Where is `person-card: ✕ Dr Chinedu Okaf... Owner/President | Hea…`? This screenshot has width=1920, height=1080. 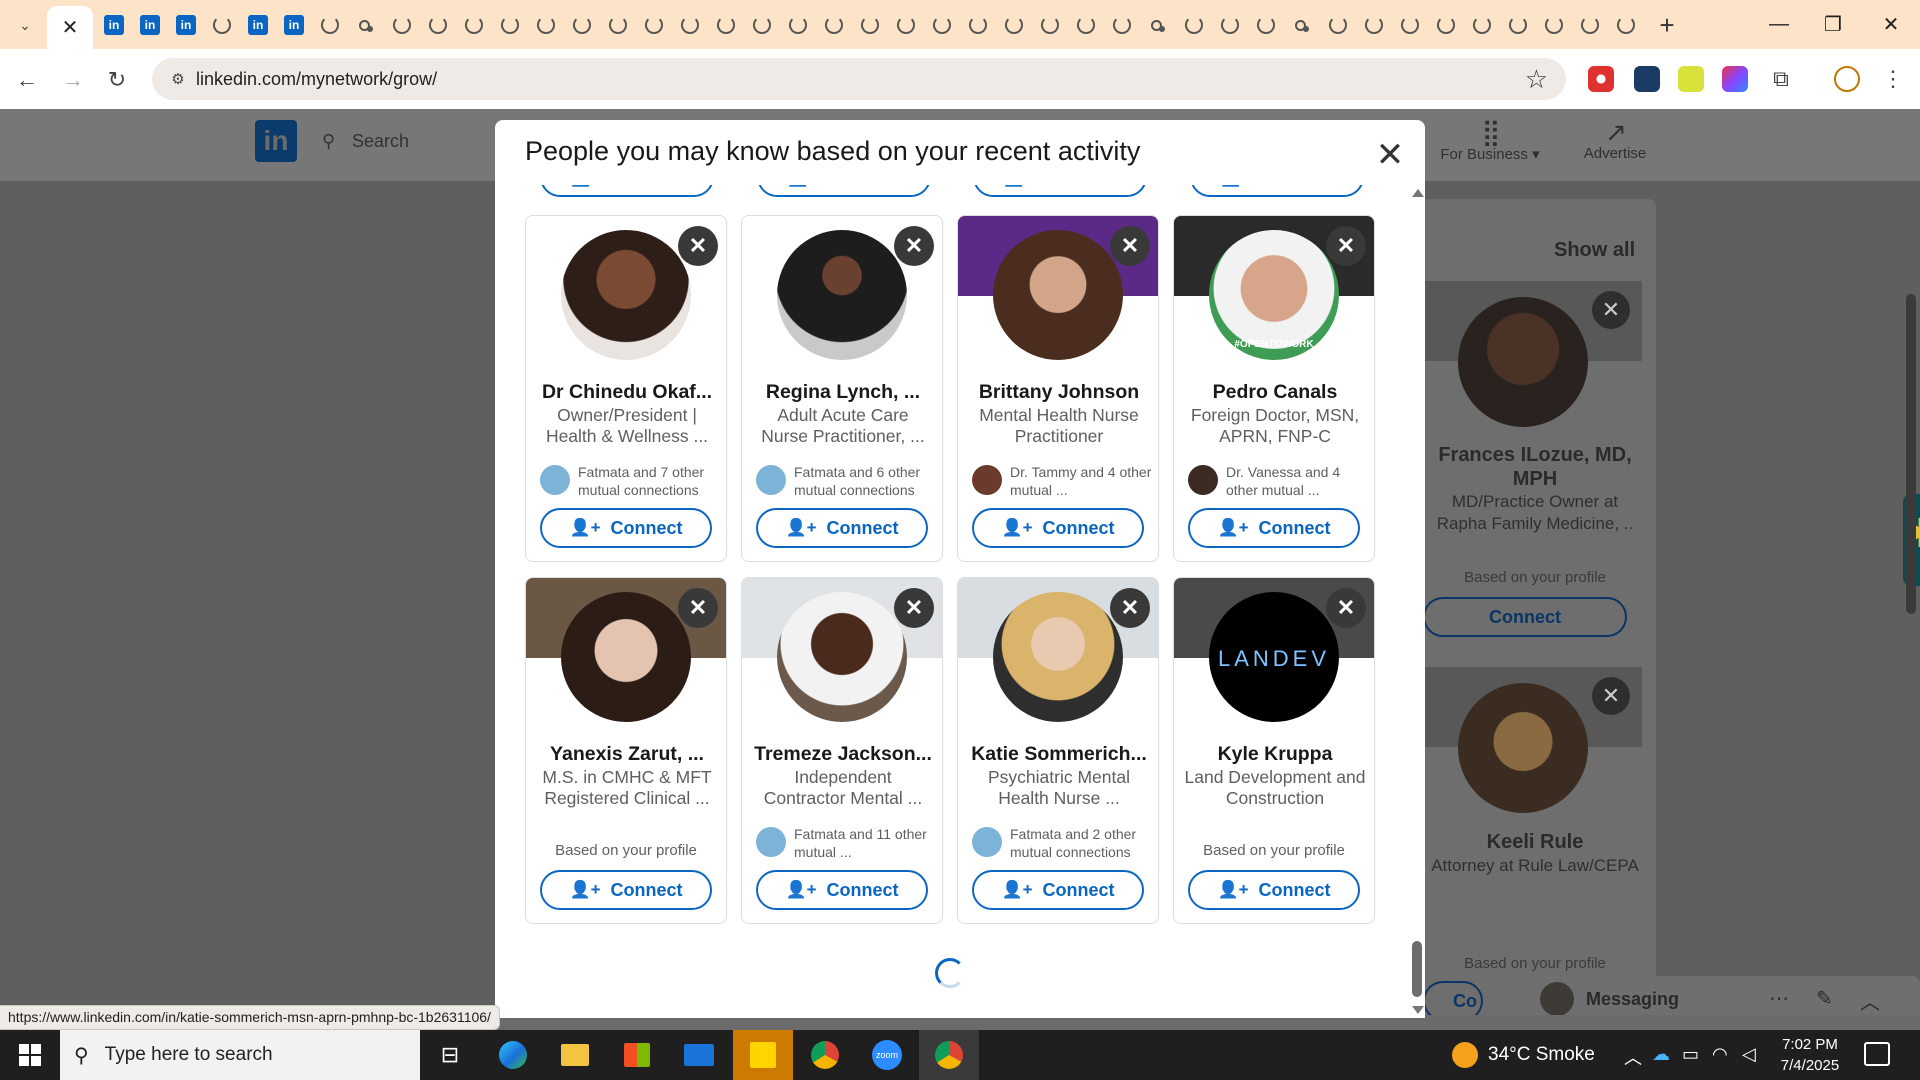
person-card: ✕ Dr Chinedu Okaf... Owner/President | Hea… is located at coordinates (626, 388).